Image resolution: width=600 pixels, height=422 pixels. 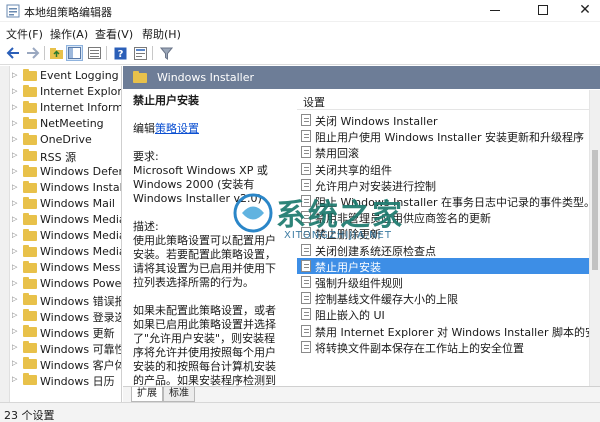 What do you see at coordinates (353, 170) in the screenshot?
I see `setting-label: 关闭共享的组件` at bounding box center [353, 170].